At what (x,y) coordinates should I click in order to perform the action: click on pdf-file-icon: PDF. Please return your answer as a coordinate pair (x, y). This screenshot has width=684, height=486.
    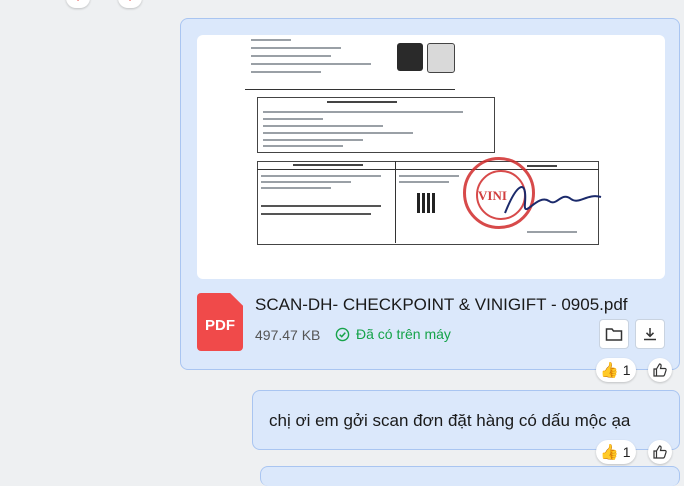
    Looking at the image, I should click on (220, 322).